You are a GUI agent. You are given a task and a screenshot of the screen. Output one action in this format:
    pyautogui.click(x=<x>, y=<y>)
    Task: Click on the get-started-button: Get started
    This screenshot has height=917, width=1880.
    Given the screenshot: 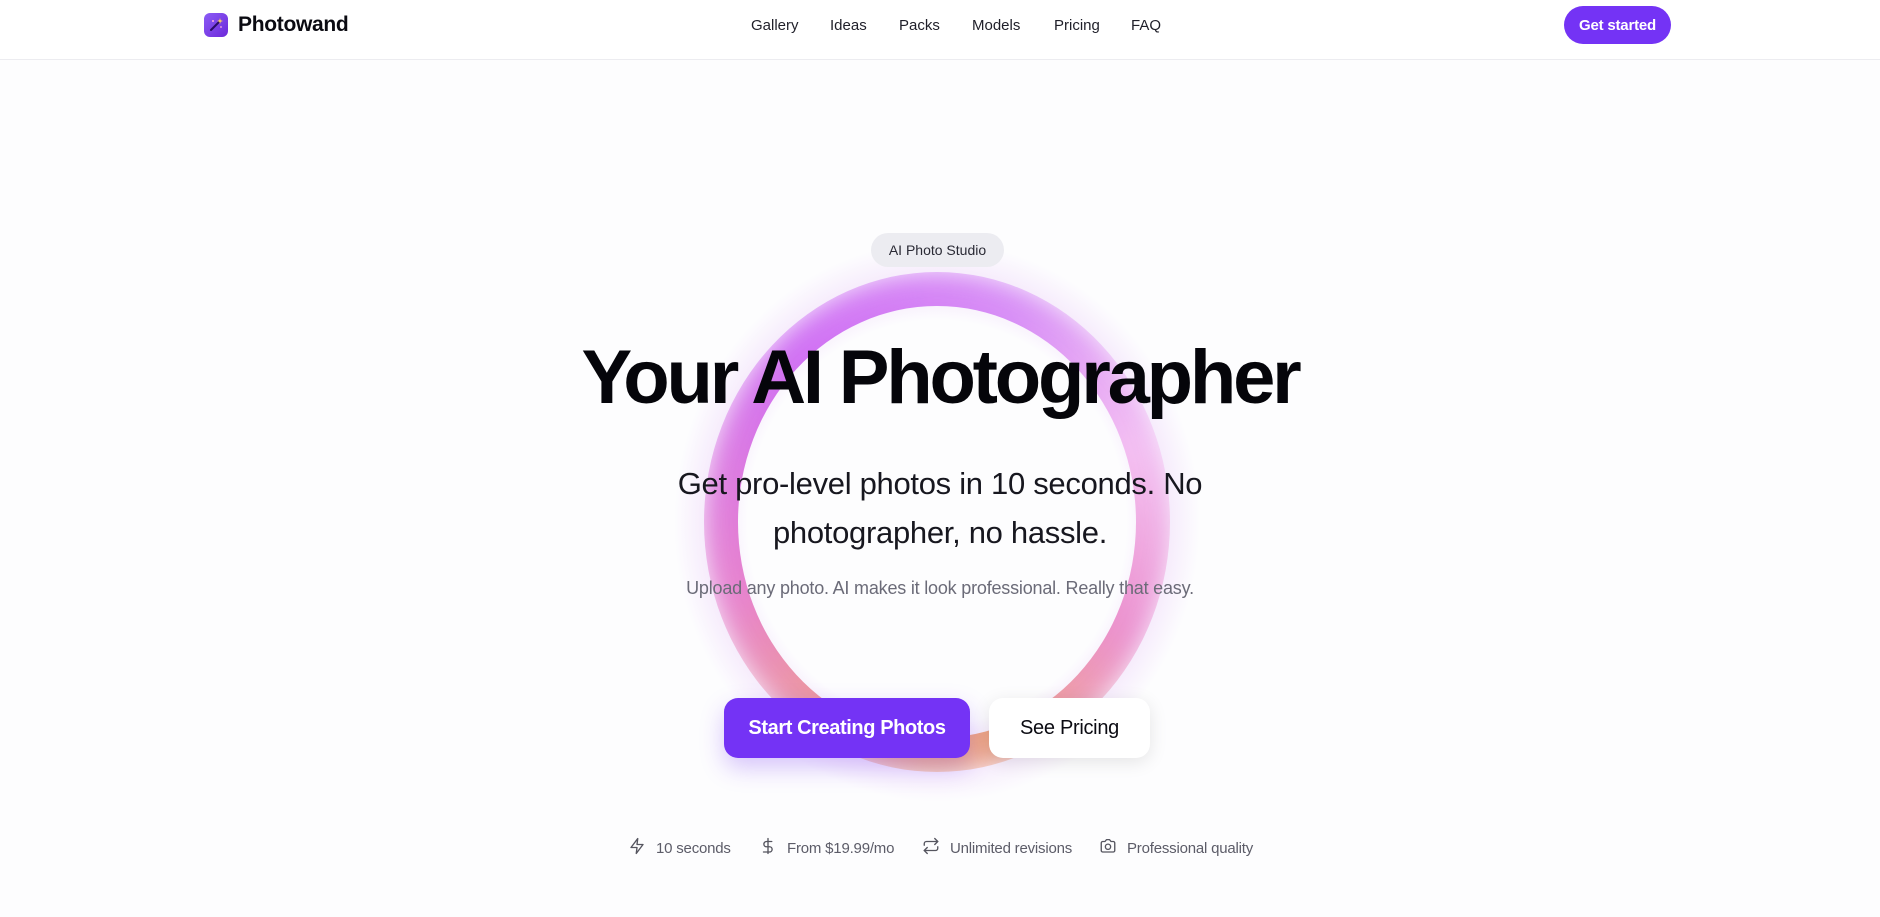 What is the action you would take?
    pyautogui.click(x=1617, y=25)
    